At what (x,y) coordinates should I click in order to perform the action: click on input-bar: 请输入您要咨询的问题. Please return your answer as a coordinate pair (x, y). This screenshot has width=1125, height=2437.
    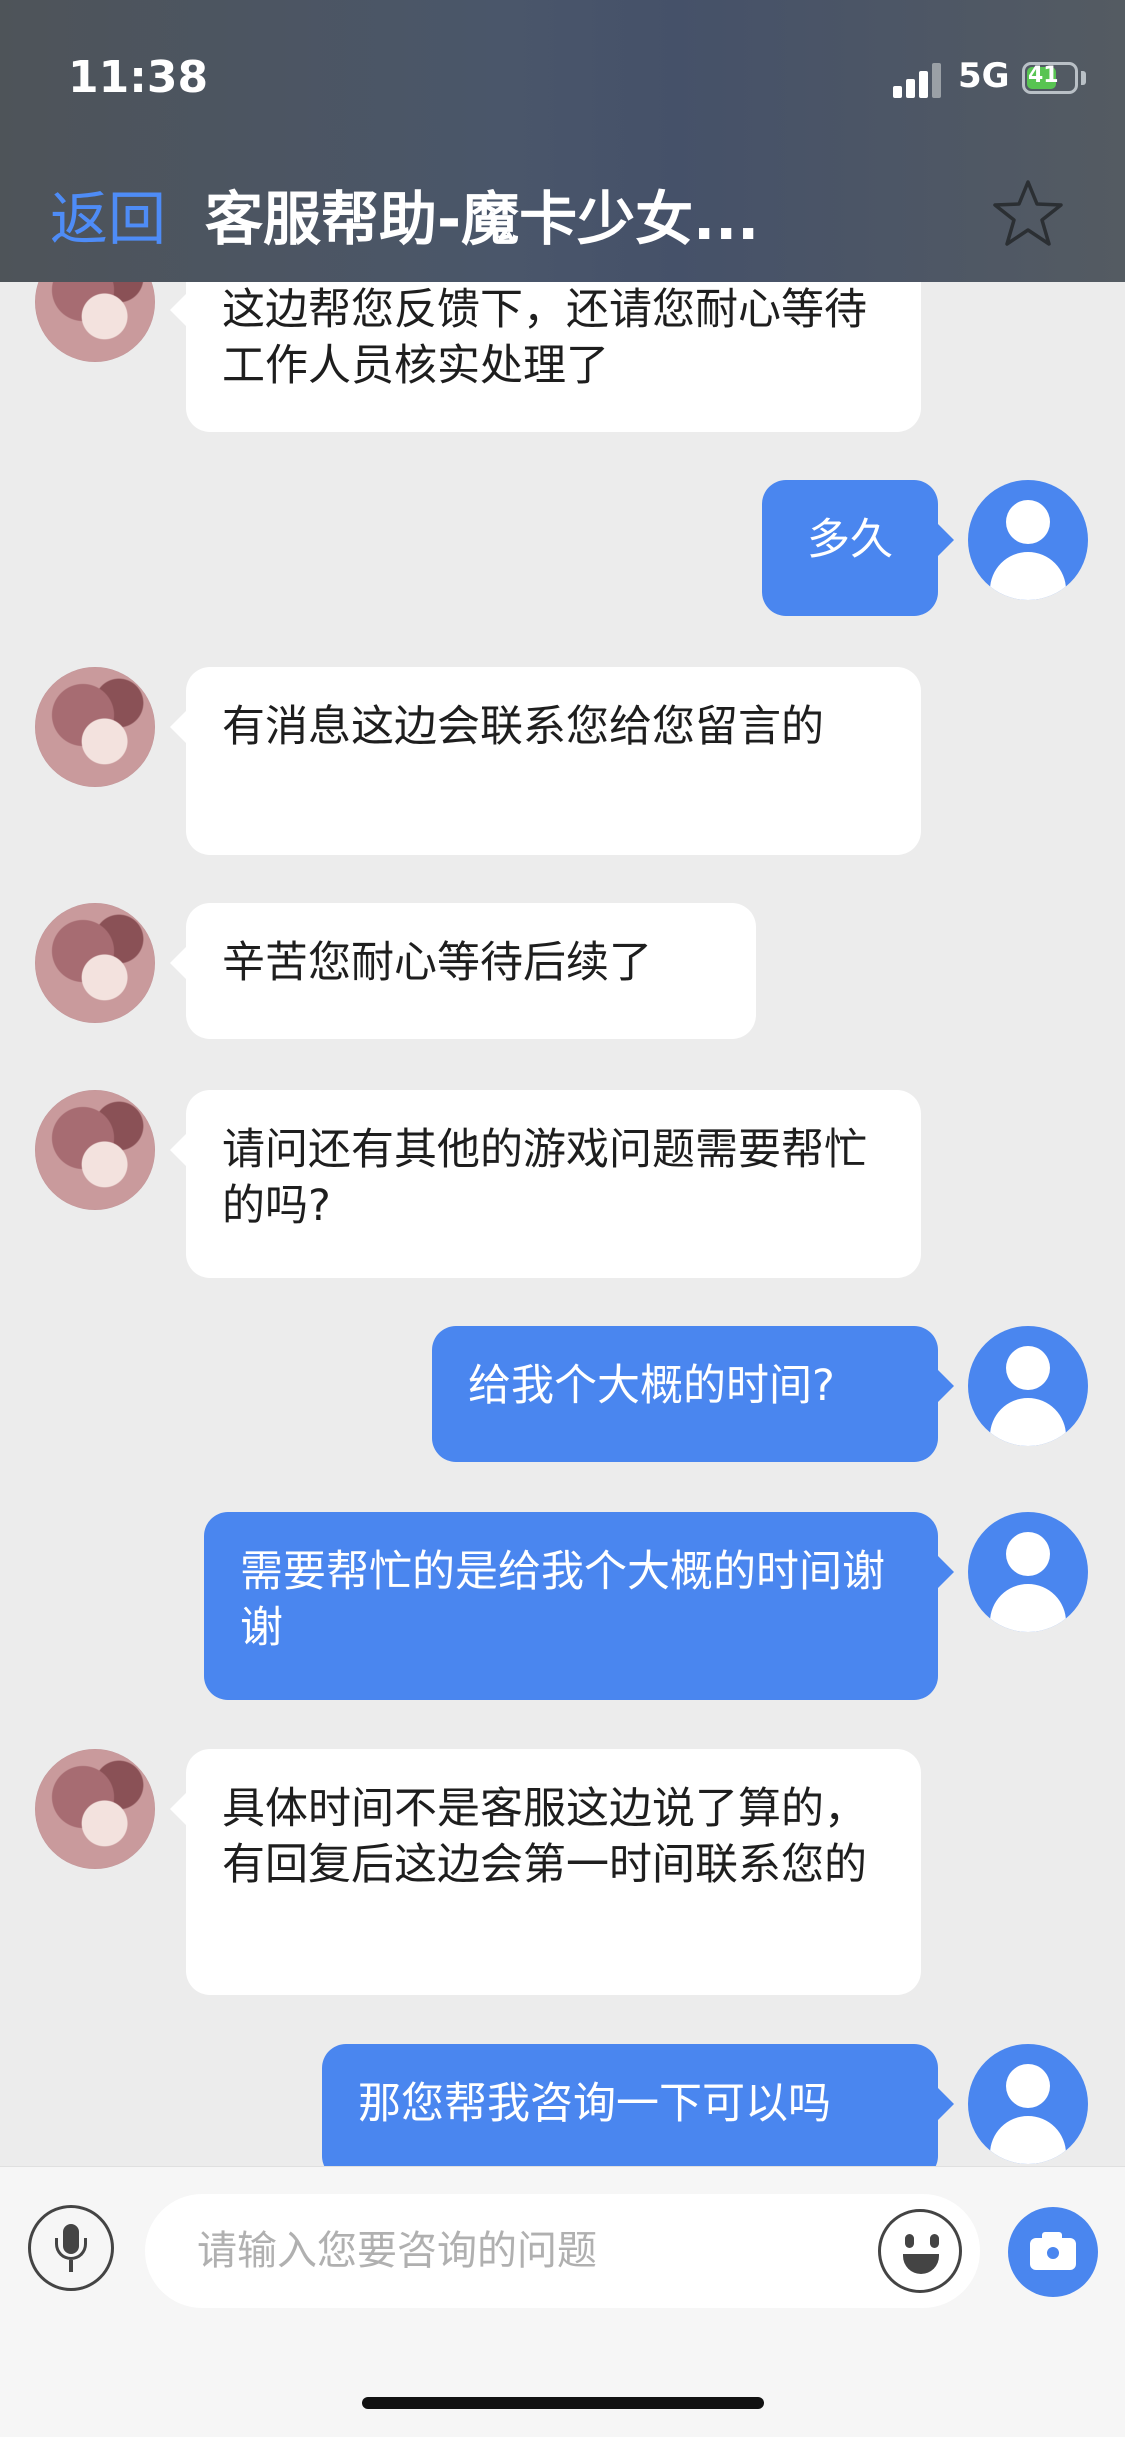
    Looking at the image, I should click on (562, 2301).